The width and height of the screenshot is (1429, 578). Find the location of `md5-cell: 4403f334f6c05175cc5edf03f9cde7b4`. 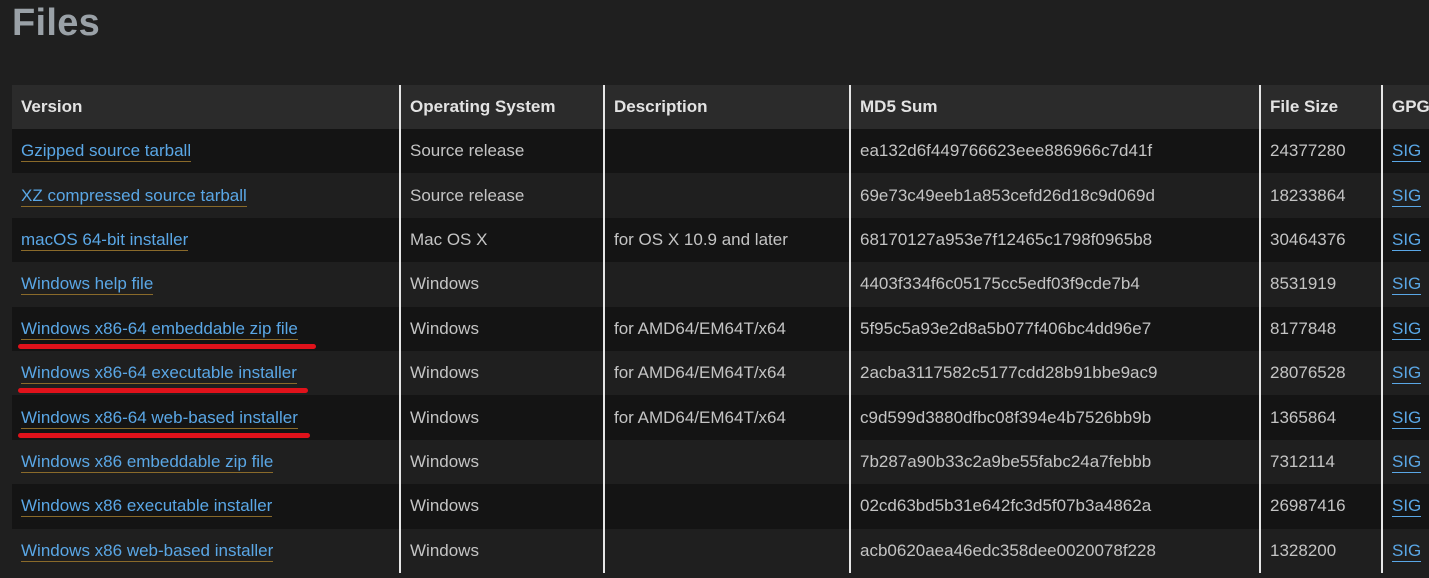

md5-cell: 4403f334f6c05175cc5edf03f9cde7b4 is located at coordinates (1054, 284).